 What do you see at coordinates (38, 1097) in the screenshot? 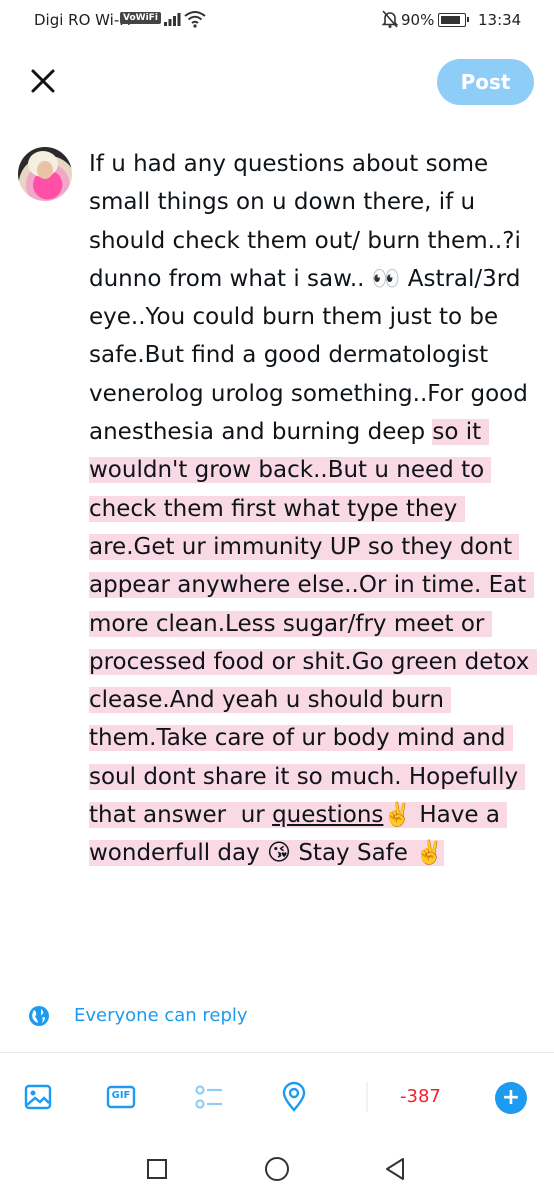
I see `image-icon` at bounding box center [38, 1097].